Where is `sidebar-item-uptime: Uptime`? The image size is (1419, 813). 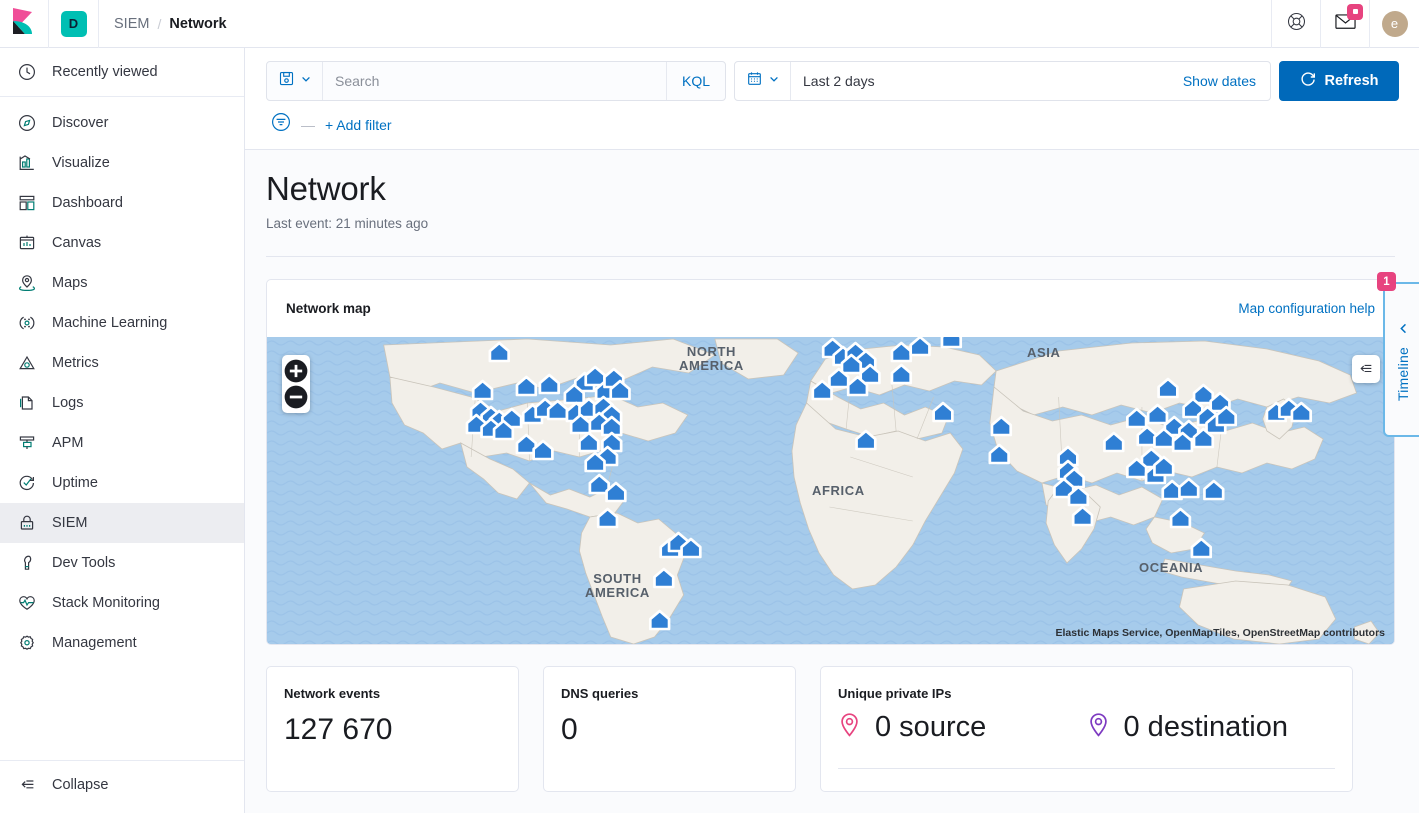
sidebar-item-uptime: Uptime is located at coordinates (122, 483).